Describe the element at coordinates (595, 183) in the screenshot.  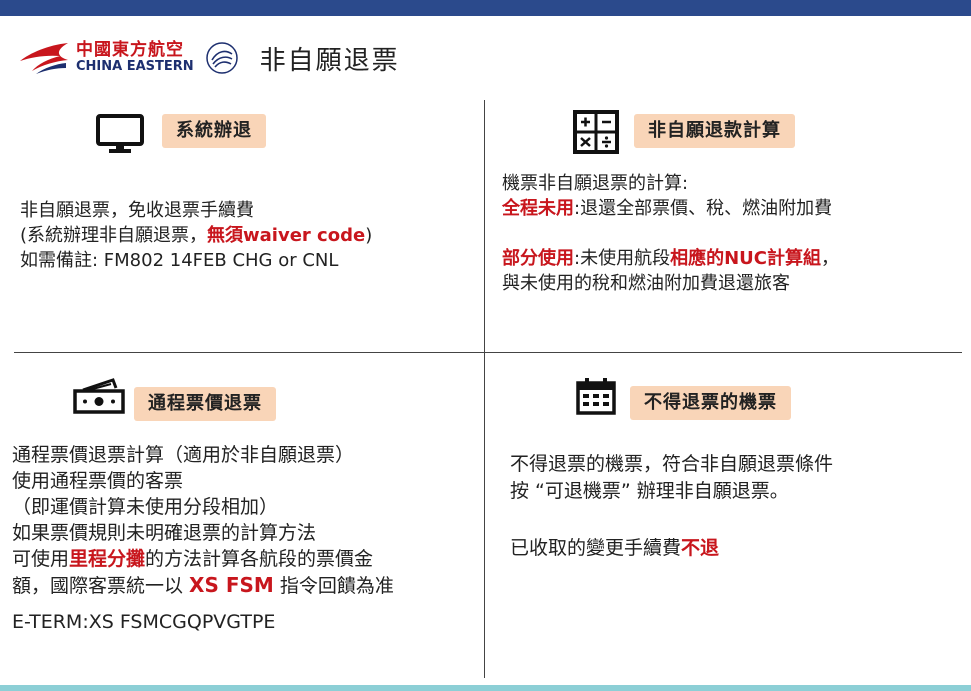
I see `q2-line1: 機票非自願退票的計算:` at that location.